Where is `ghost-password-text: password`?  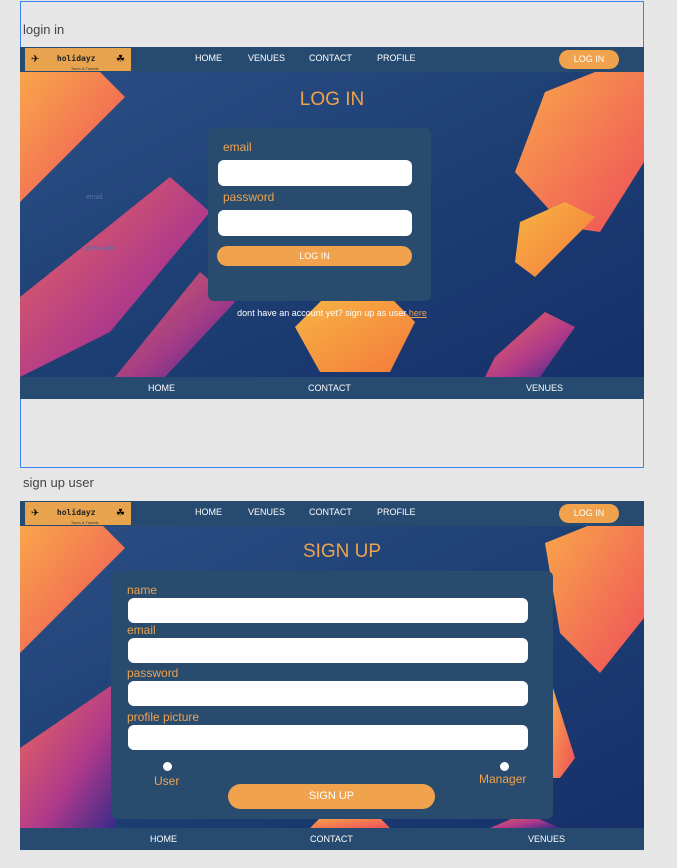
ghost-password-text: password is located at coordinates (101, 248).